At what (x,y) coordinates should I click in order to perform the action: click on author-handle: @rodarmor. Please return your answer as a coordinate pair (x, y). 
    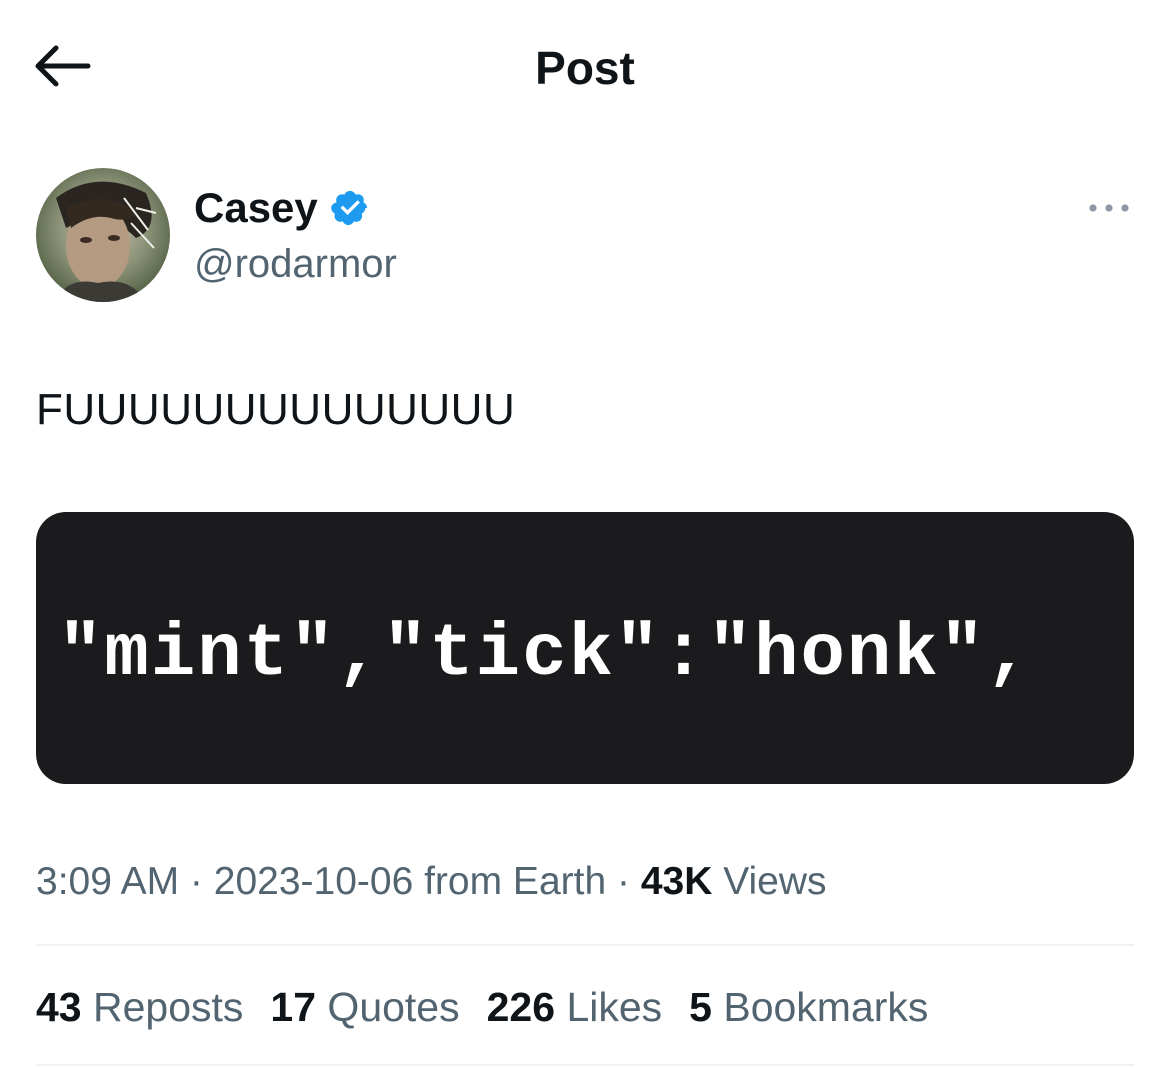
    Looking at the image, I should click on (295, 264).